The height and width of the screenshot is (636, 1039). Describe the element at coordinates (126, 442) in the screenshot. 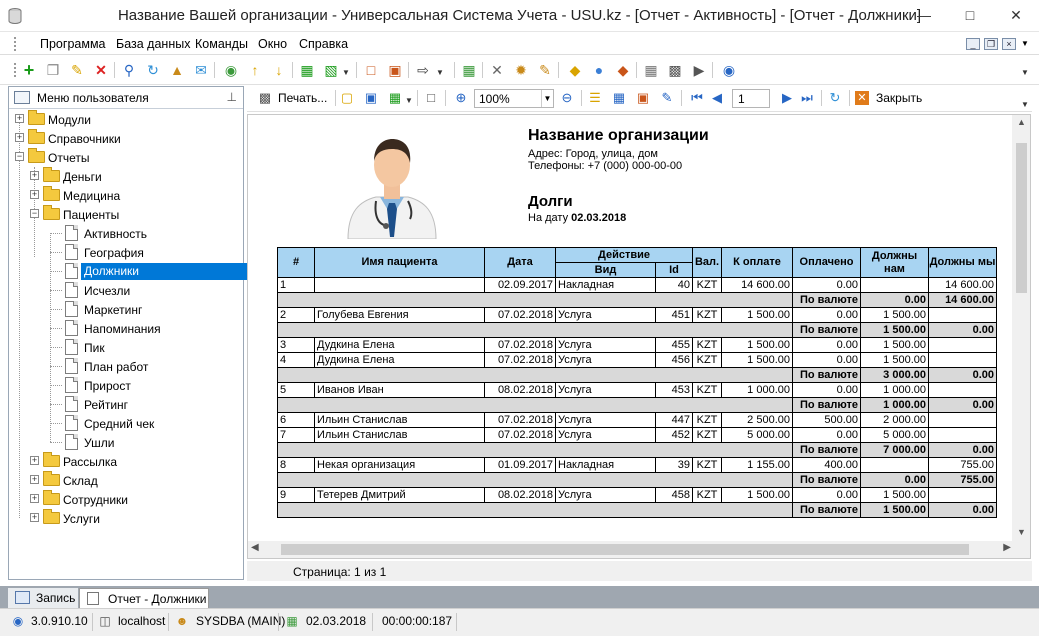

I see `tree-item-left: Ушли` at that location.